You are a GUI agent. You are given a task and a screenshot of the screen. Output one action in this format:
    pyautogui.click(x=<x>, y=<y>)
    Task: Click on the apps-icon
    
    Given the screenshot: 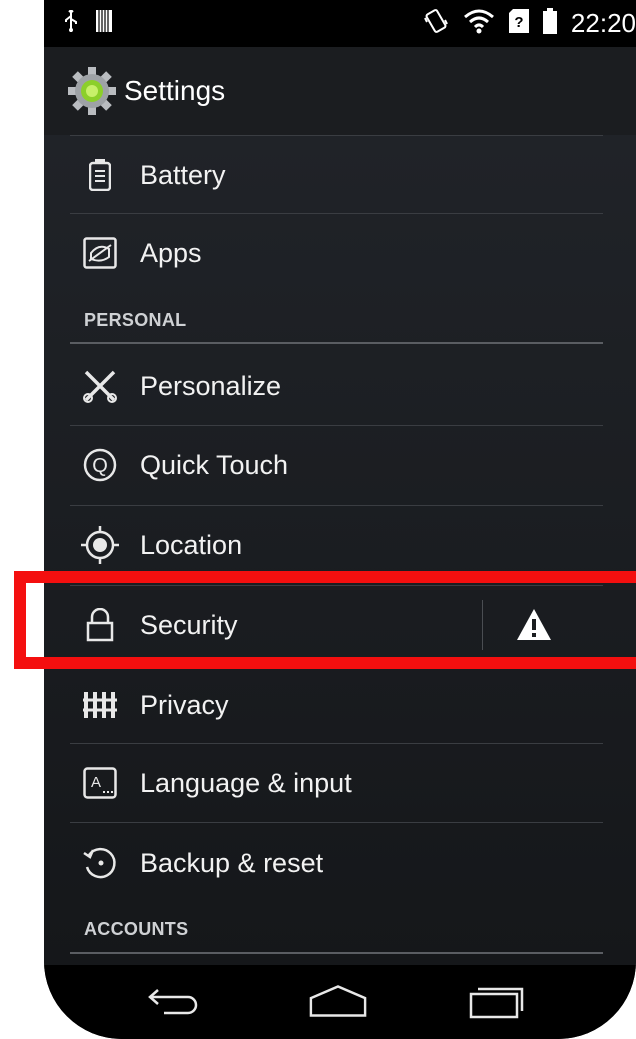 What is the action you would take?
    pyautogui.click(x=100, y=253)
    